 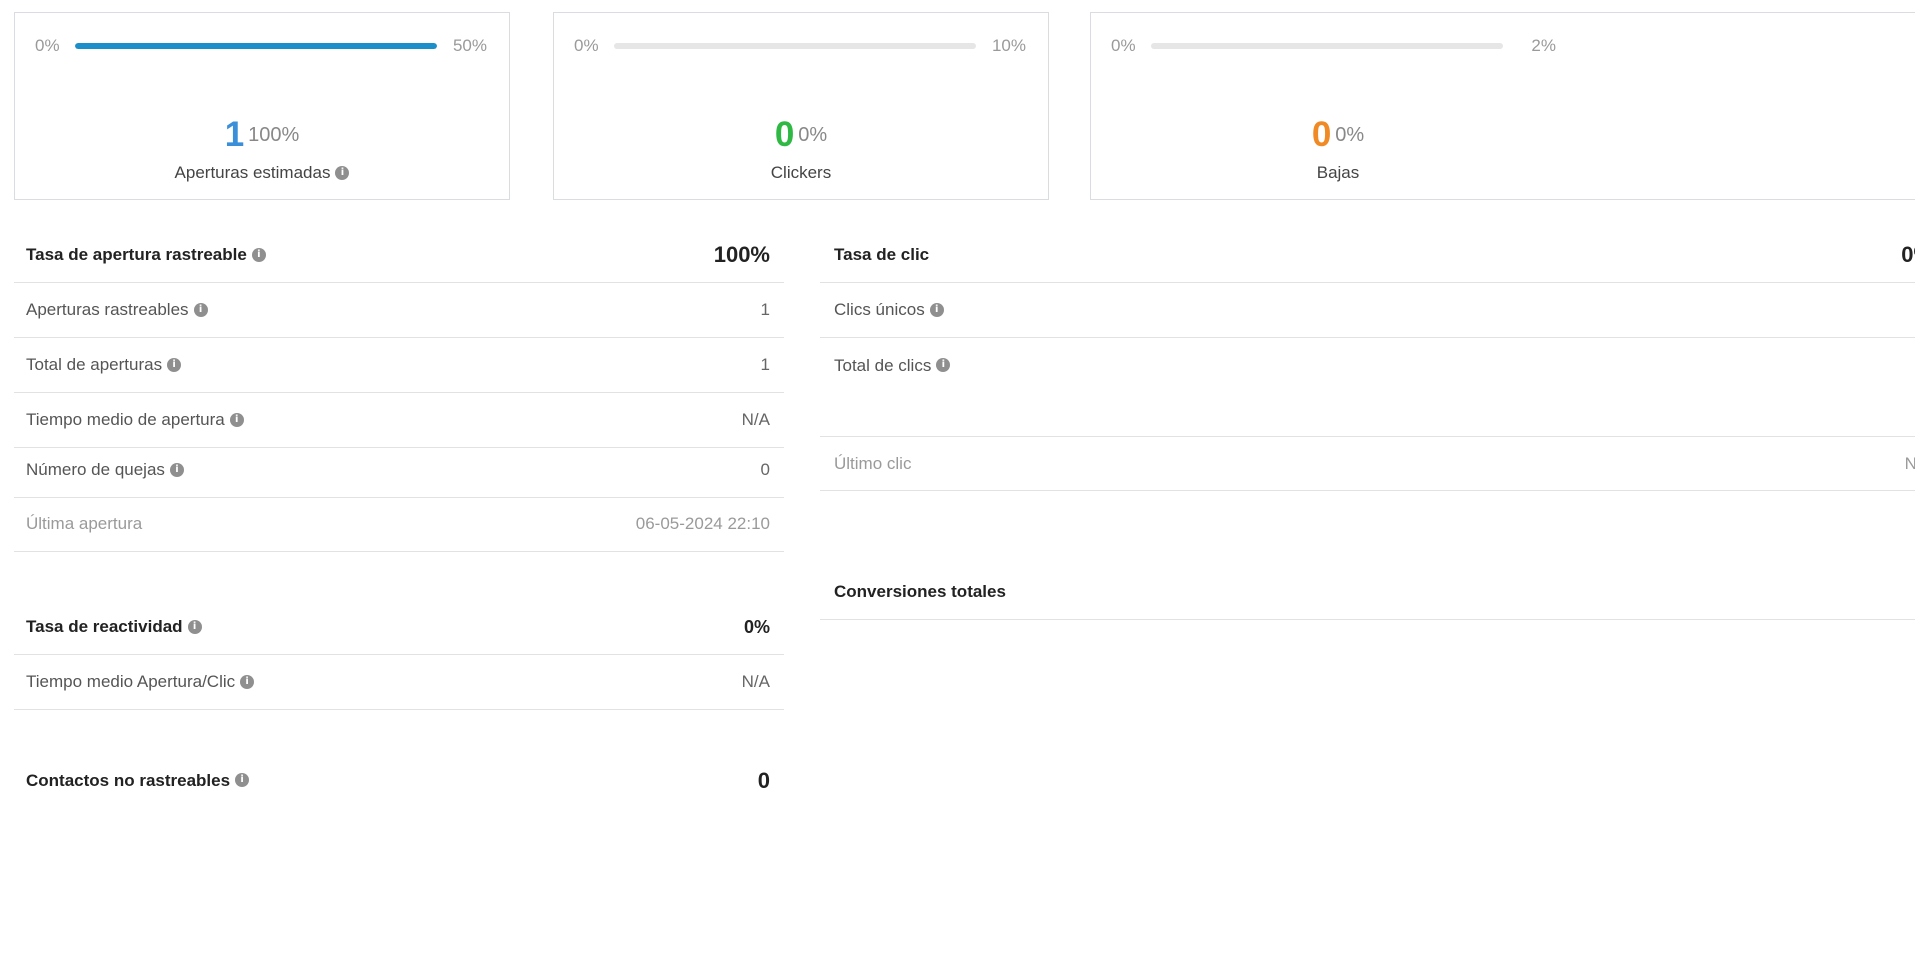 What do you see at coordinates (1367, 365) in the screenshot?
I see `metric-row: Total de clicsi 0` at bounding box center [1367, 365].